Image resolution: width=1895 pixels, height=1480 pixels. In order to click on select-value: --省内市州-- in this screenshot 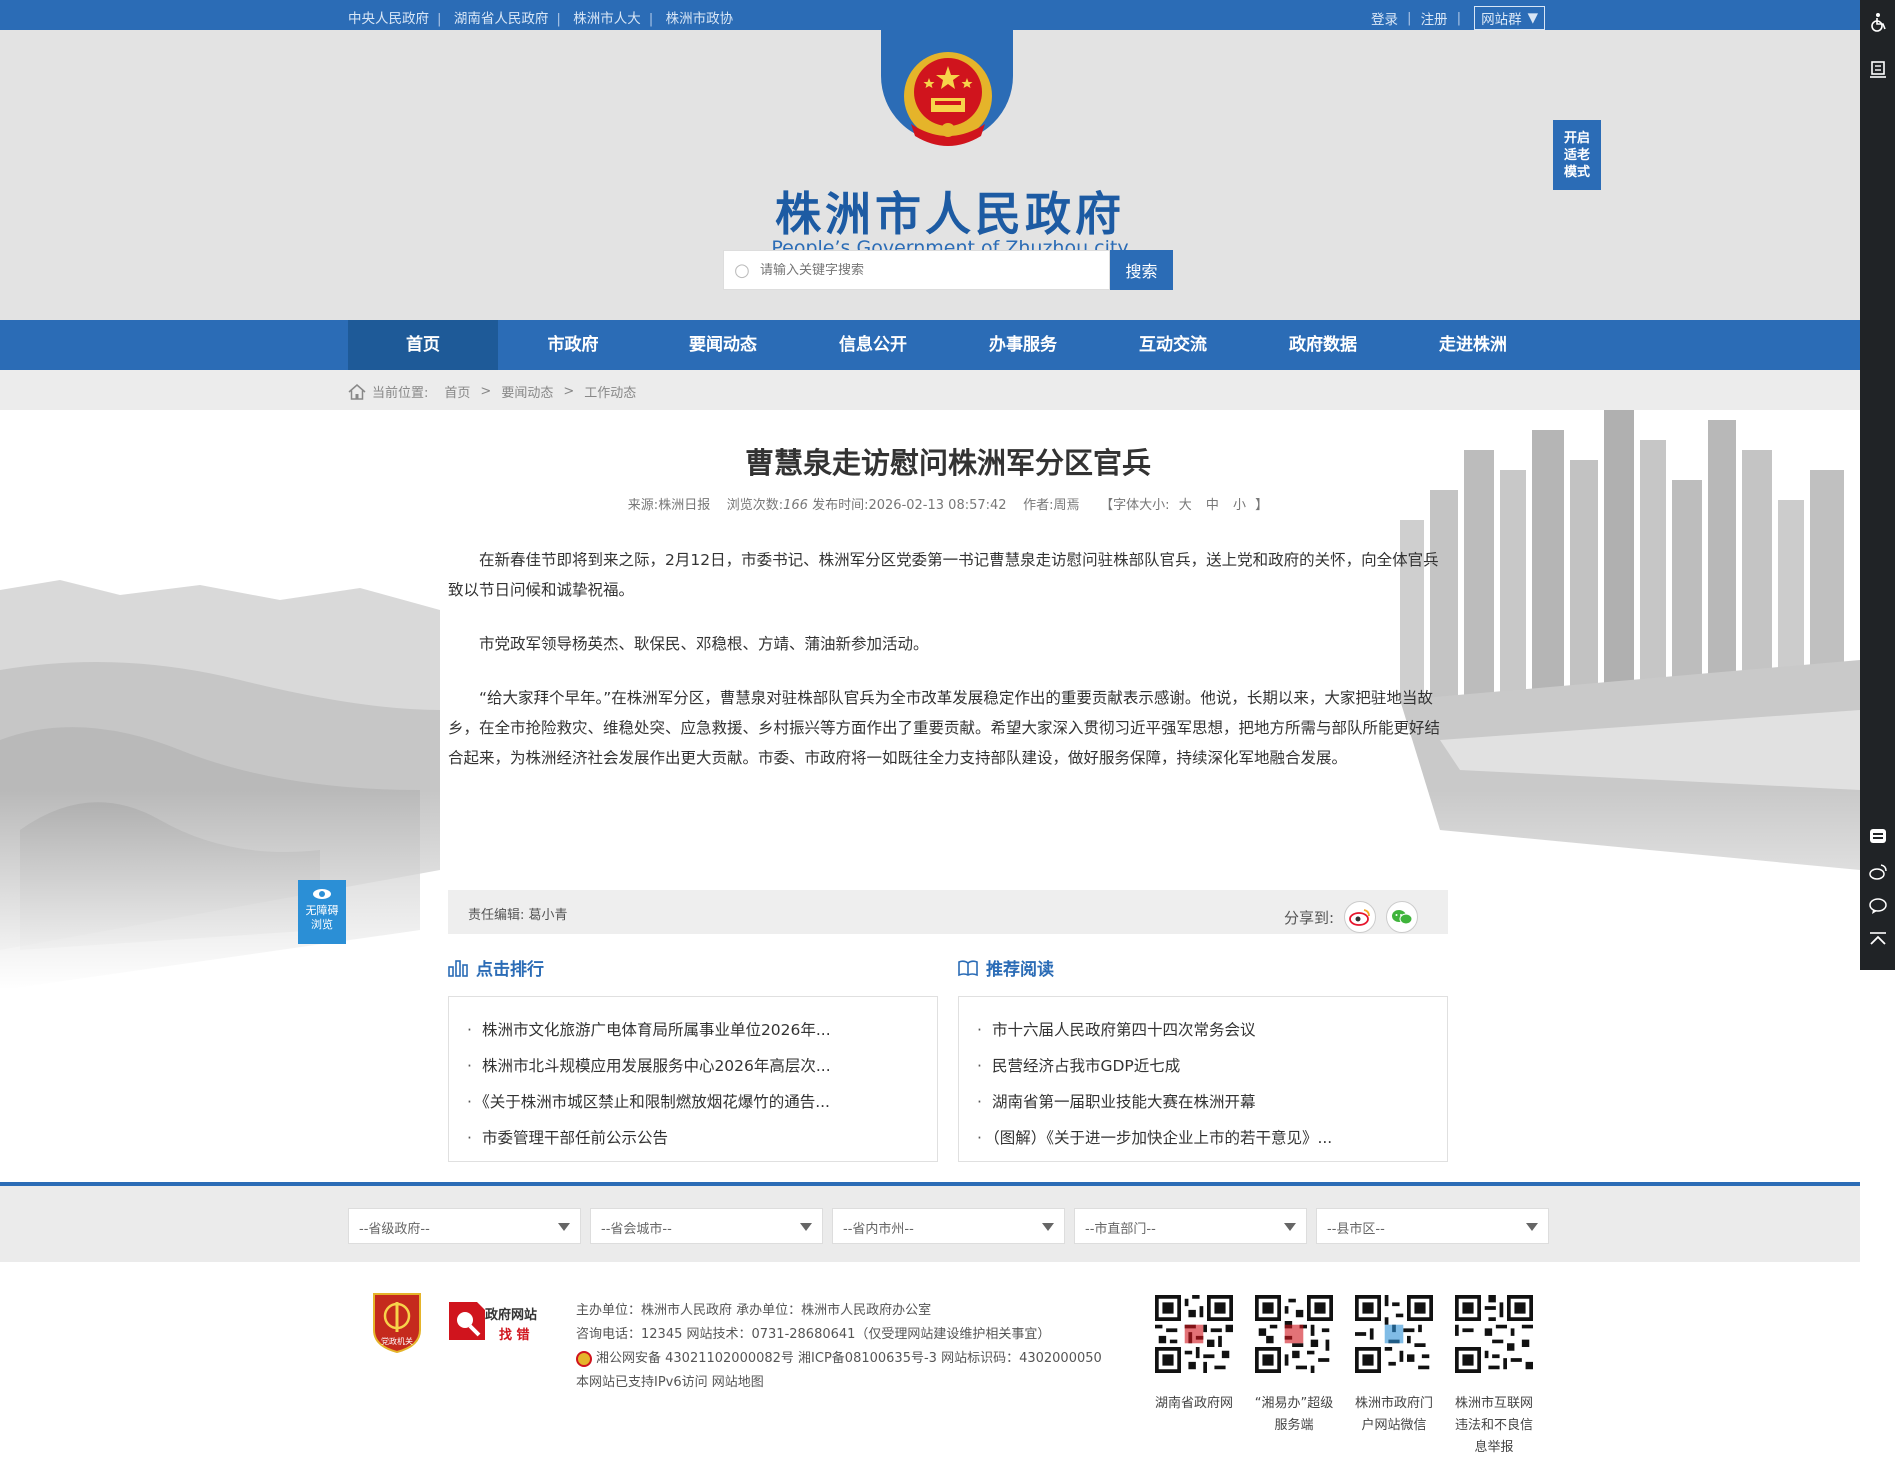, I will do `click(878, 1229)`.